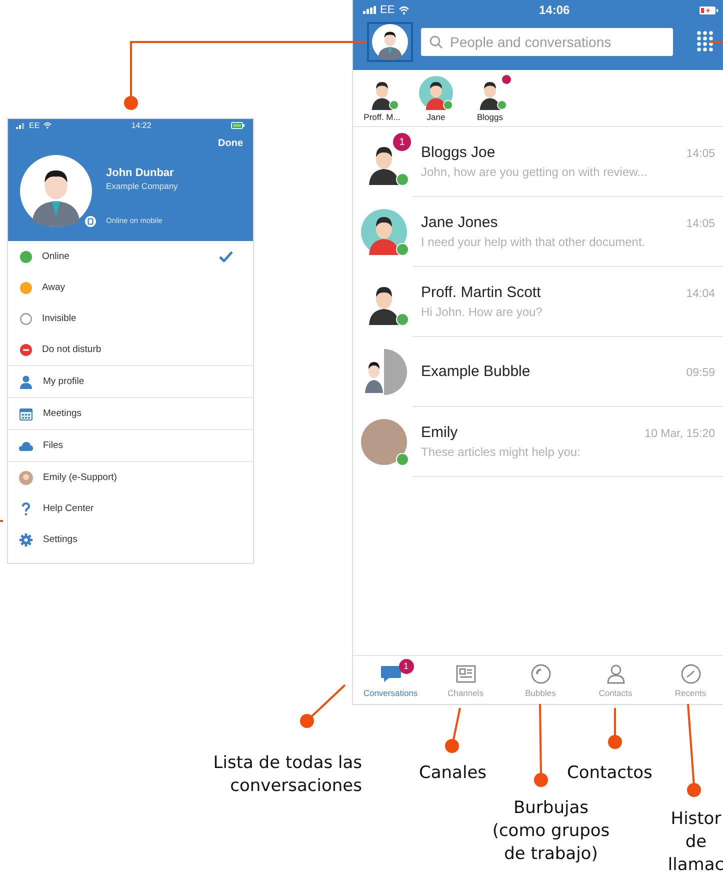 This screenshot has width=723, height=881. Describe the element at coordinates (26, 509) in the screenshot. I see `help-icon` at that location.